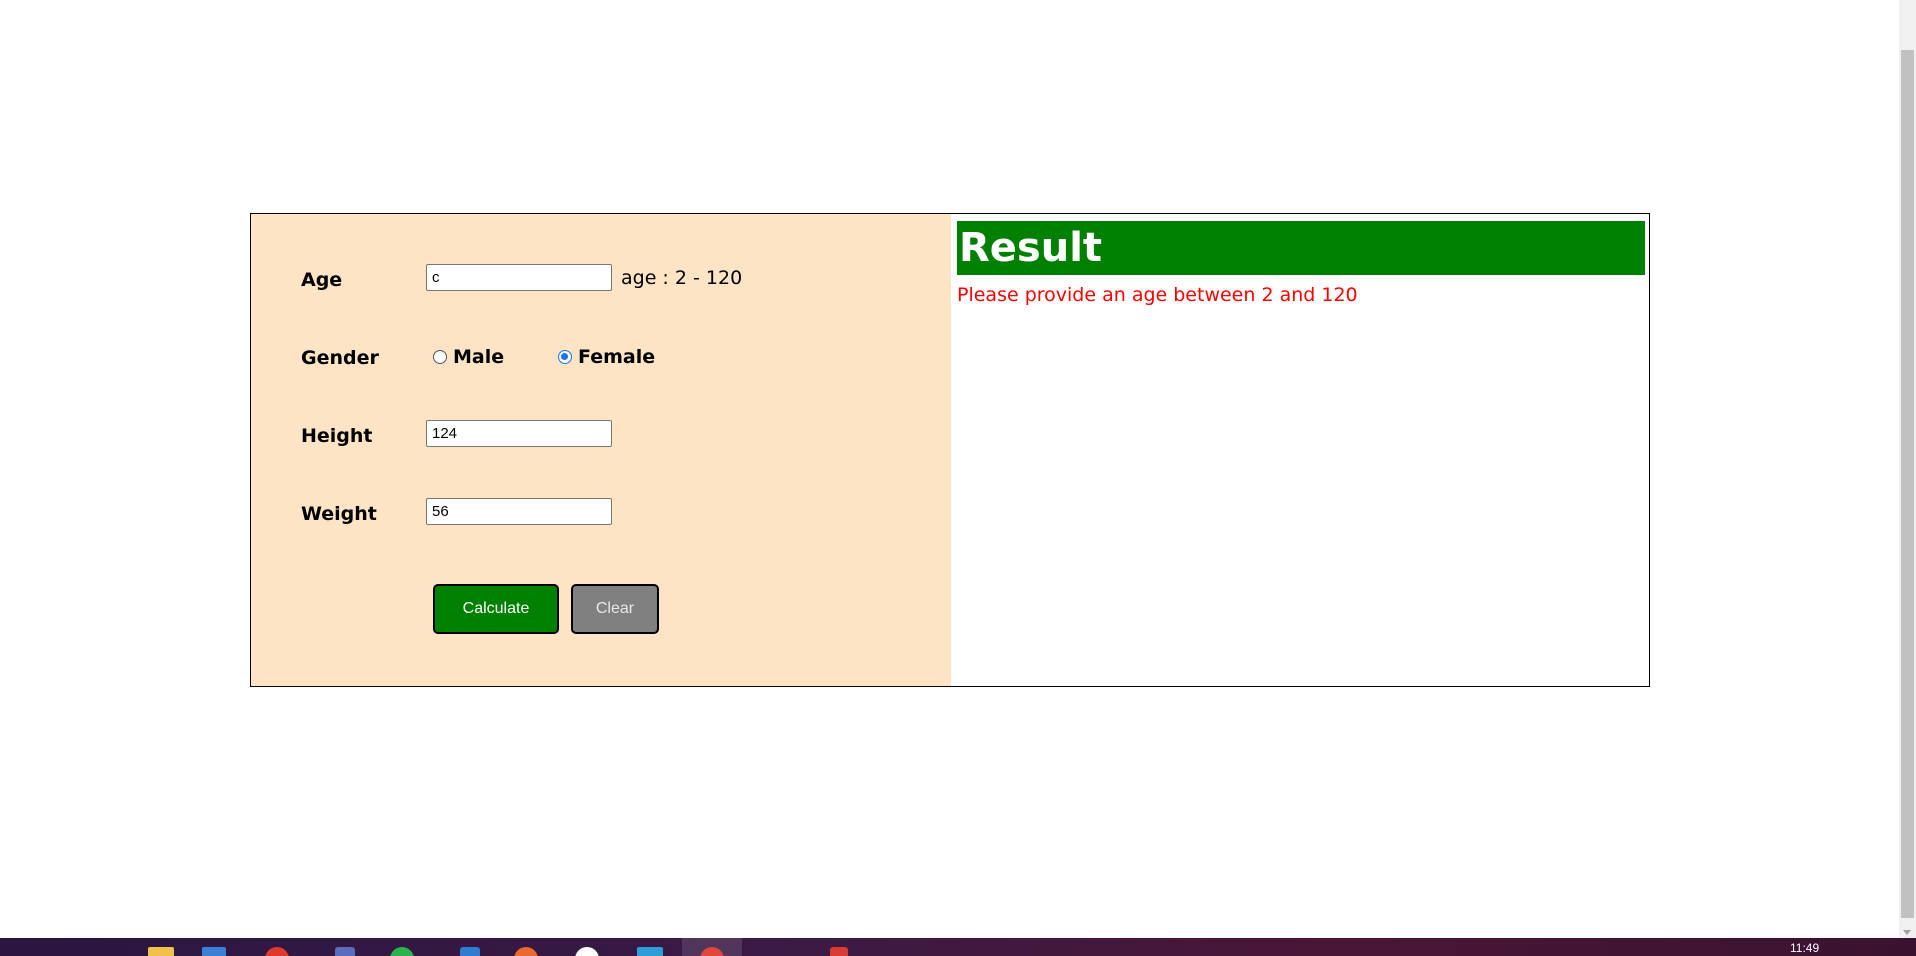  I want to click on weight-input: 56, so click(519, 511).